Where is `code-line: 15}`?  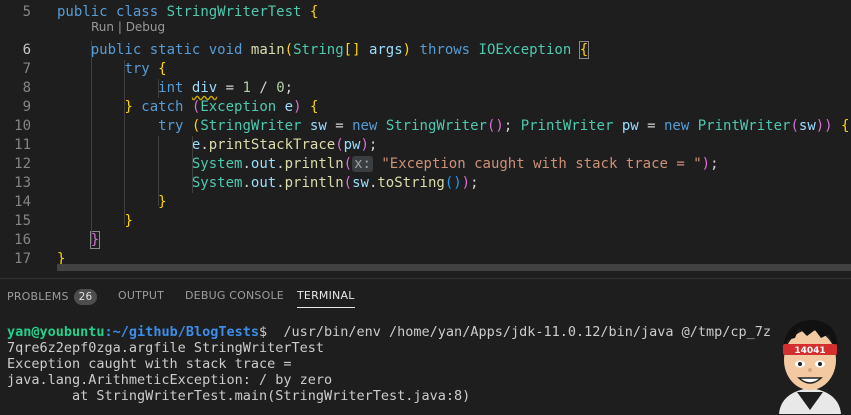
code-line: 15} is located at coordinates (425, 221).